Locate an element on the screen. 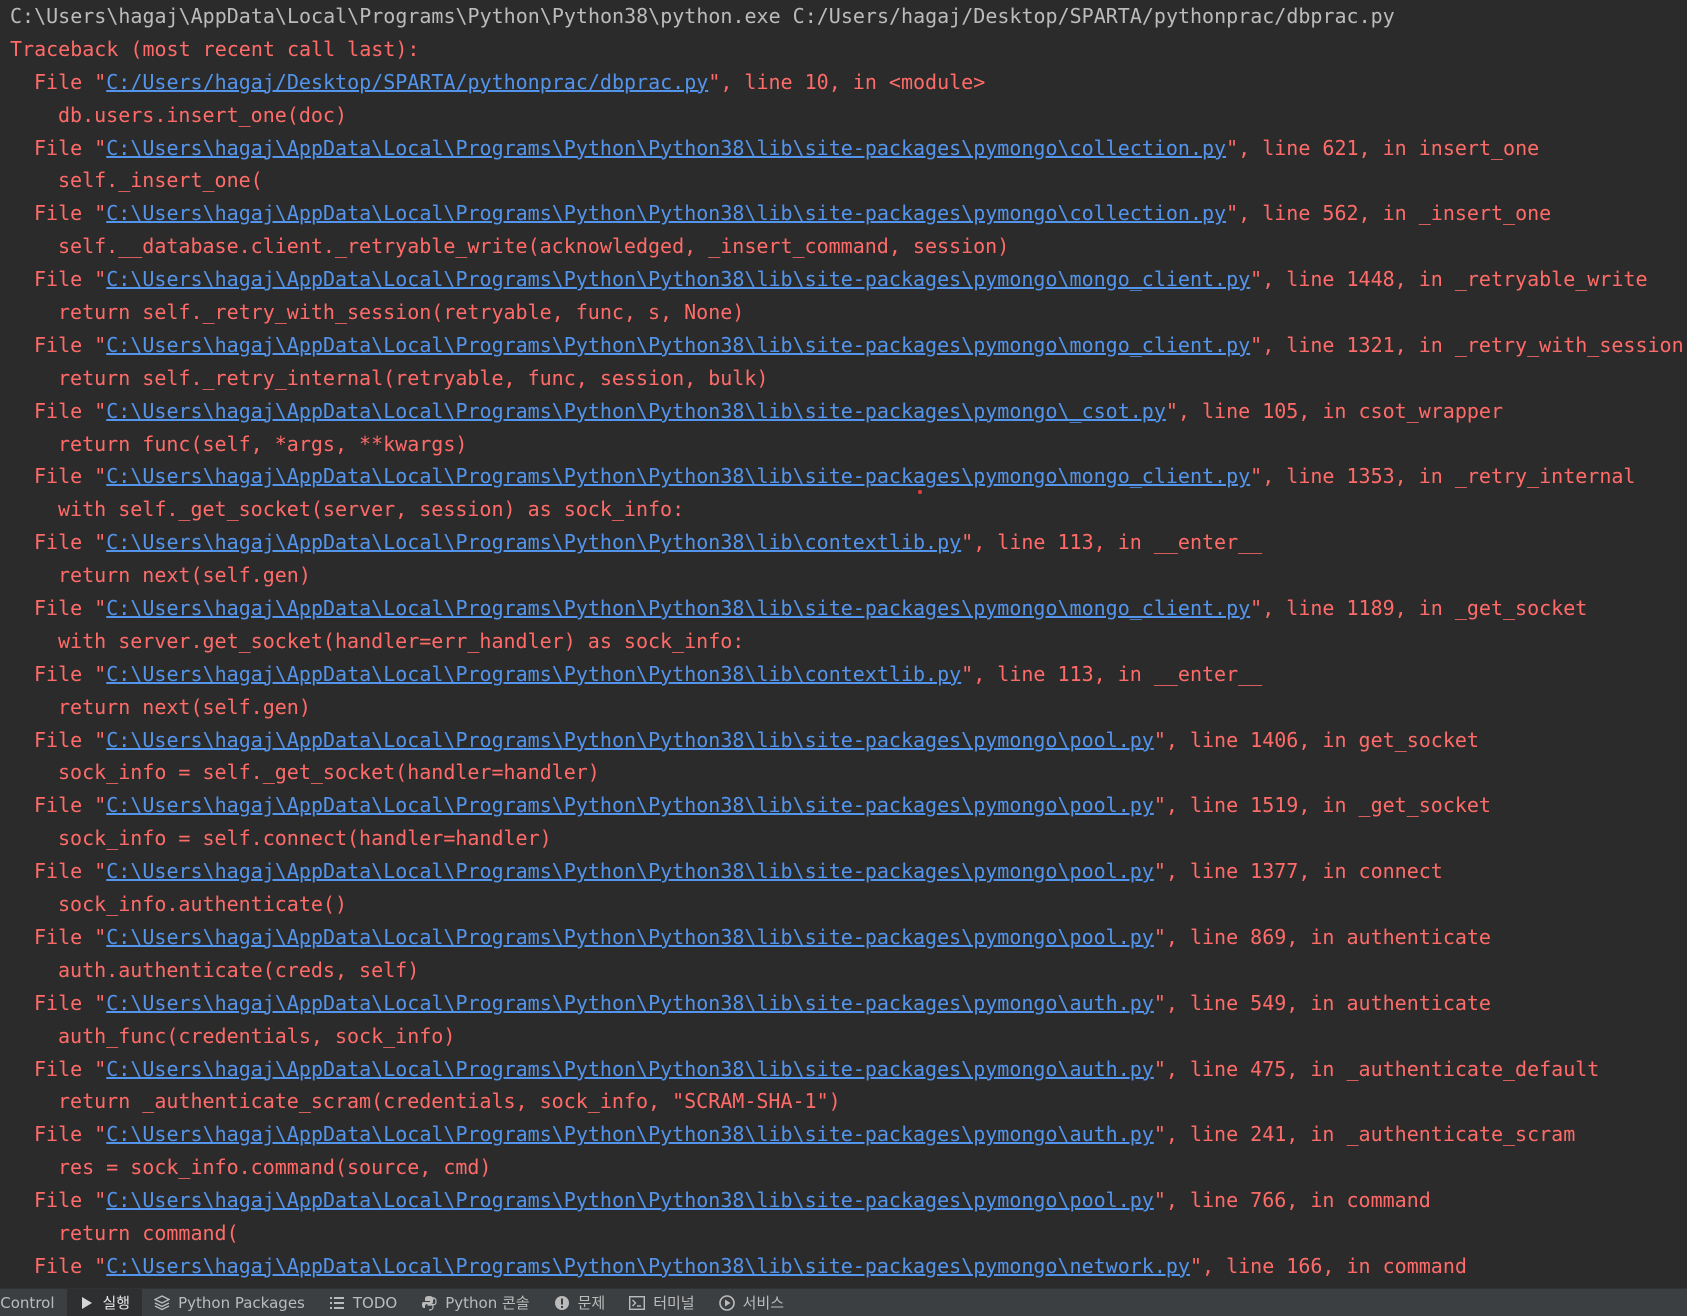  file-location-suffix: ", line 113, in __enter__ is located at coordinates (1112, 542).